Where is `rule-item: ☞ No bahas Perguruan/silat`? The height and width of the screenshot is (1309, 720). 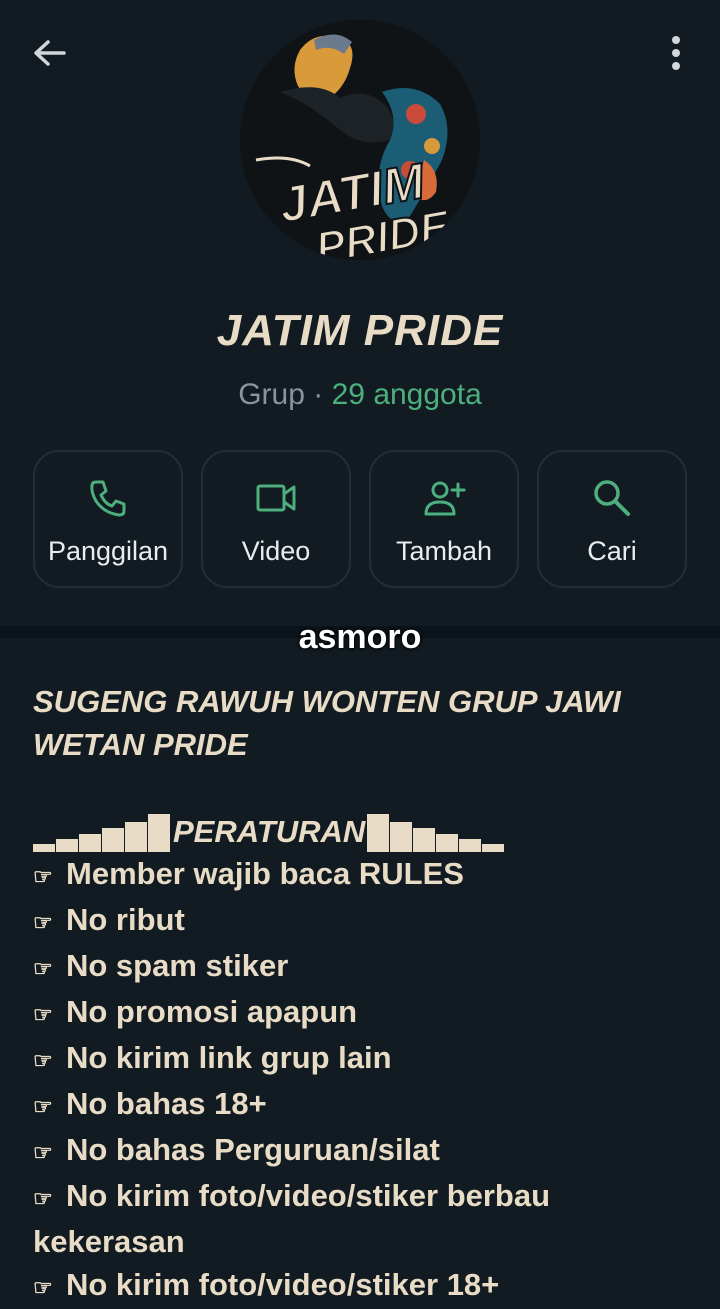
rule-item: ☞ No bahas Perguruan/silat is located at coordinates (363, 1151).